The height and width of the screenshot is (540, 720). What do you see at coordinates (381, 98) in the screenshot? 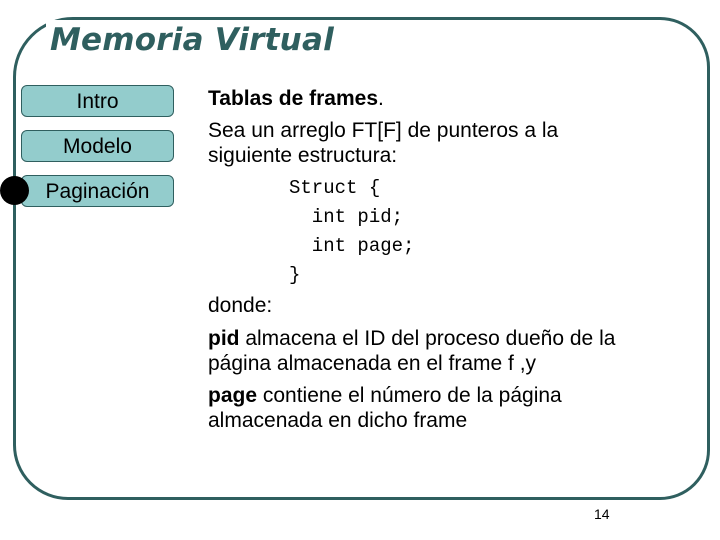
I see `heading-suffix: .` at bounding box center [381, 98].